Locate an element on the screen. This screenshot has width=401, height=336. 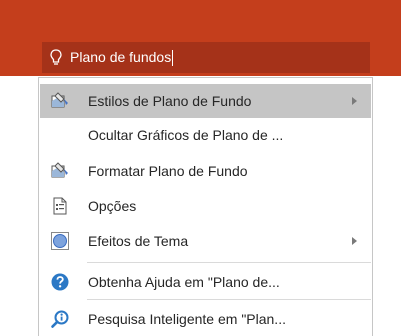
theme-effects-icon is located at coordinates (60, 241).